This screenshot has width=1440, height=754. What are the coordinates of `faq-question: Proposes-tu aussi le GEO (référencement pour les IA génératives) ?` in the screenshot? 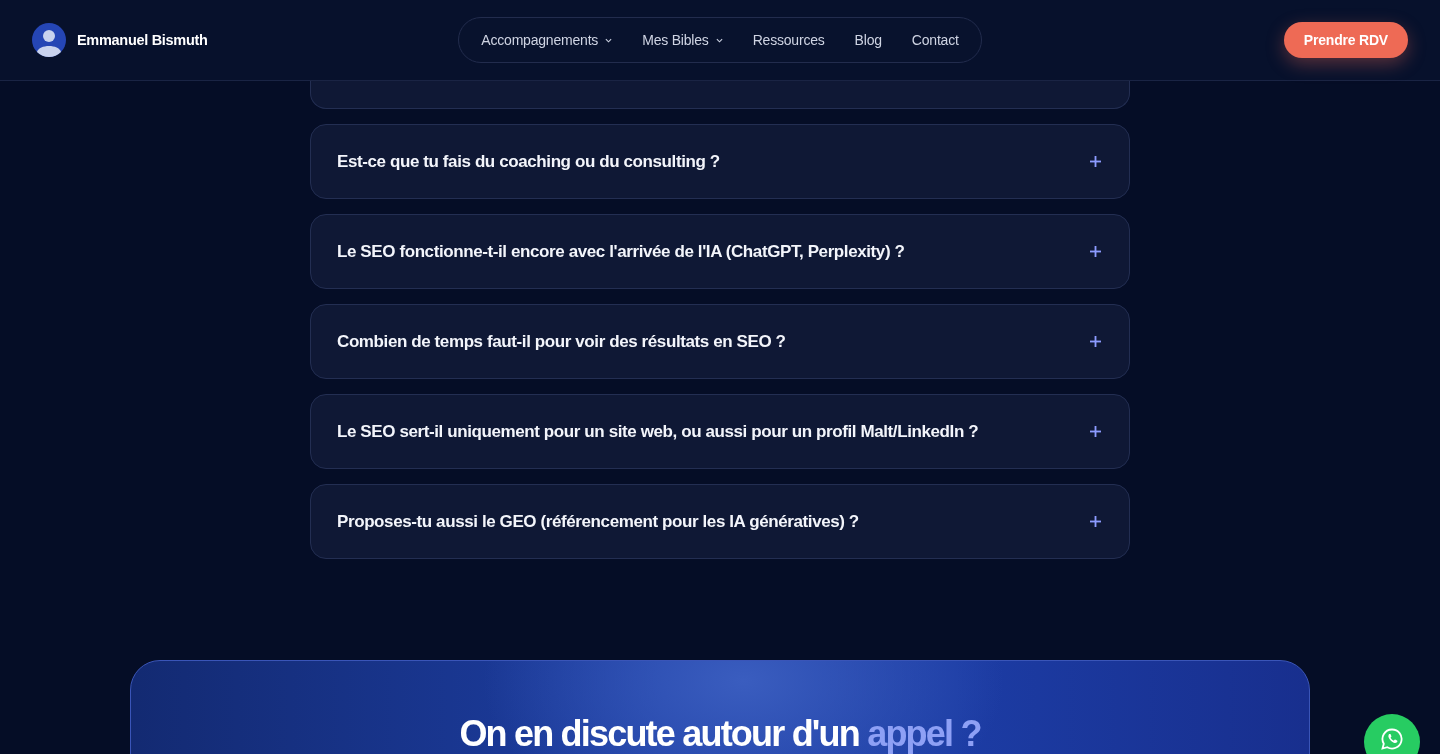 It's located at (598, 521).